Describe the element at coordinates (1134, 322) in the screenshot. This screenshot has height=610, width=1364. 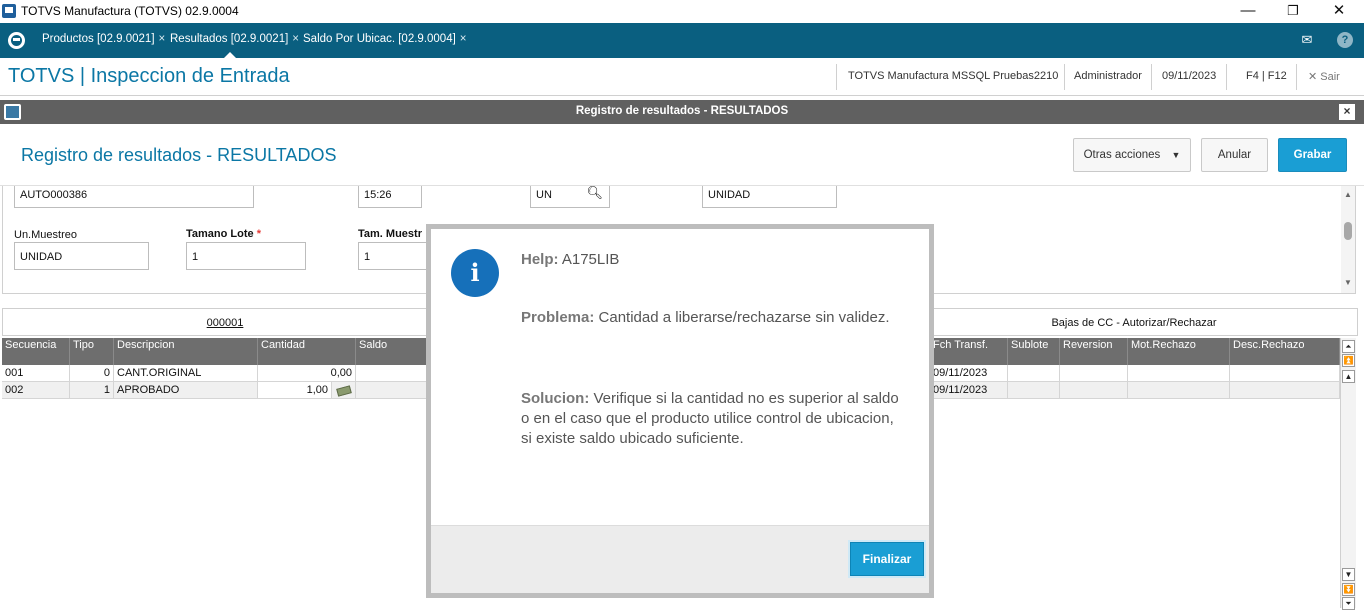
I see `folder-tab-bajas-cc: Bajas de CC - Autorizar/Rechazar` at that location.